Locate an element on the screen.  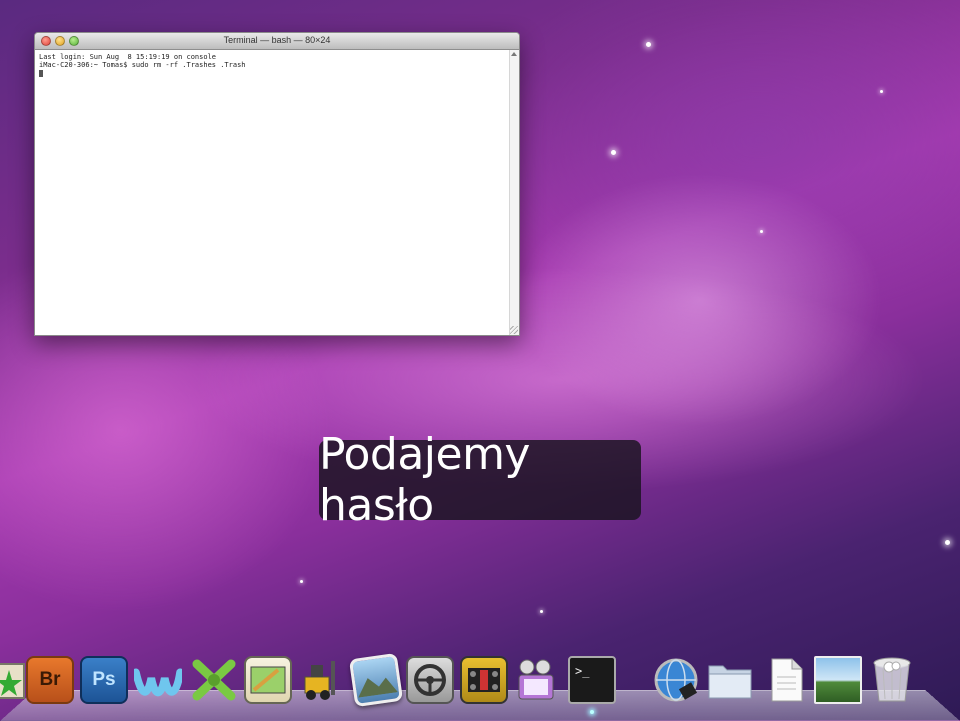
bridge-icon: Br is located at coordinates (50, 680).